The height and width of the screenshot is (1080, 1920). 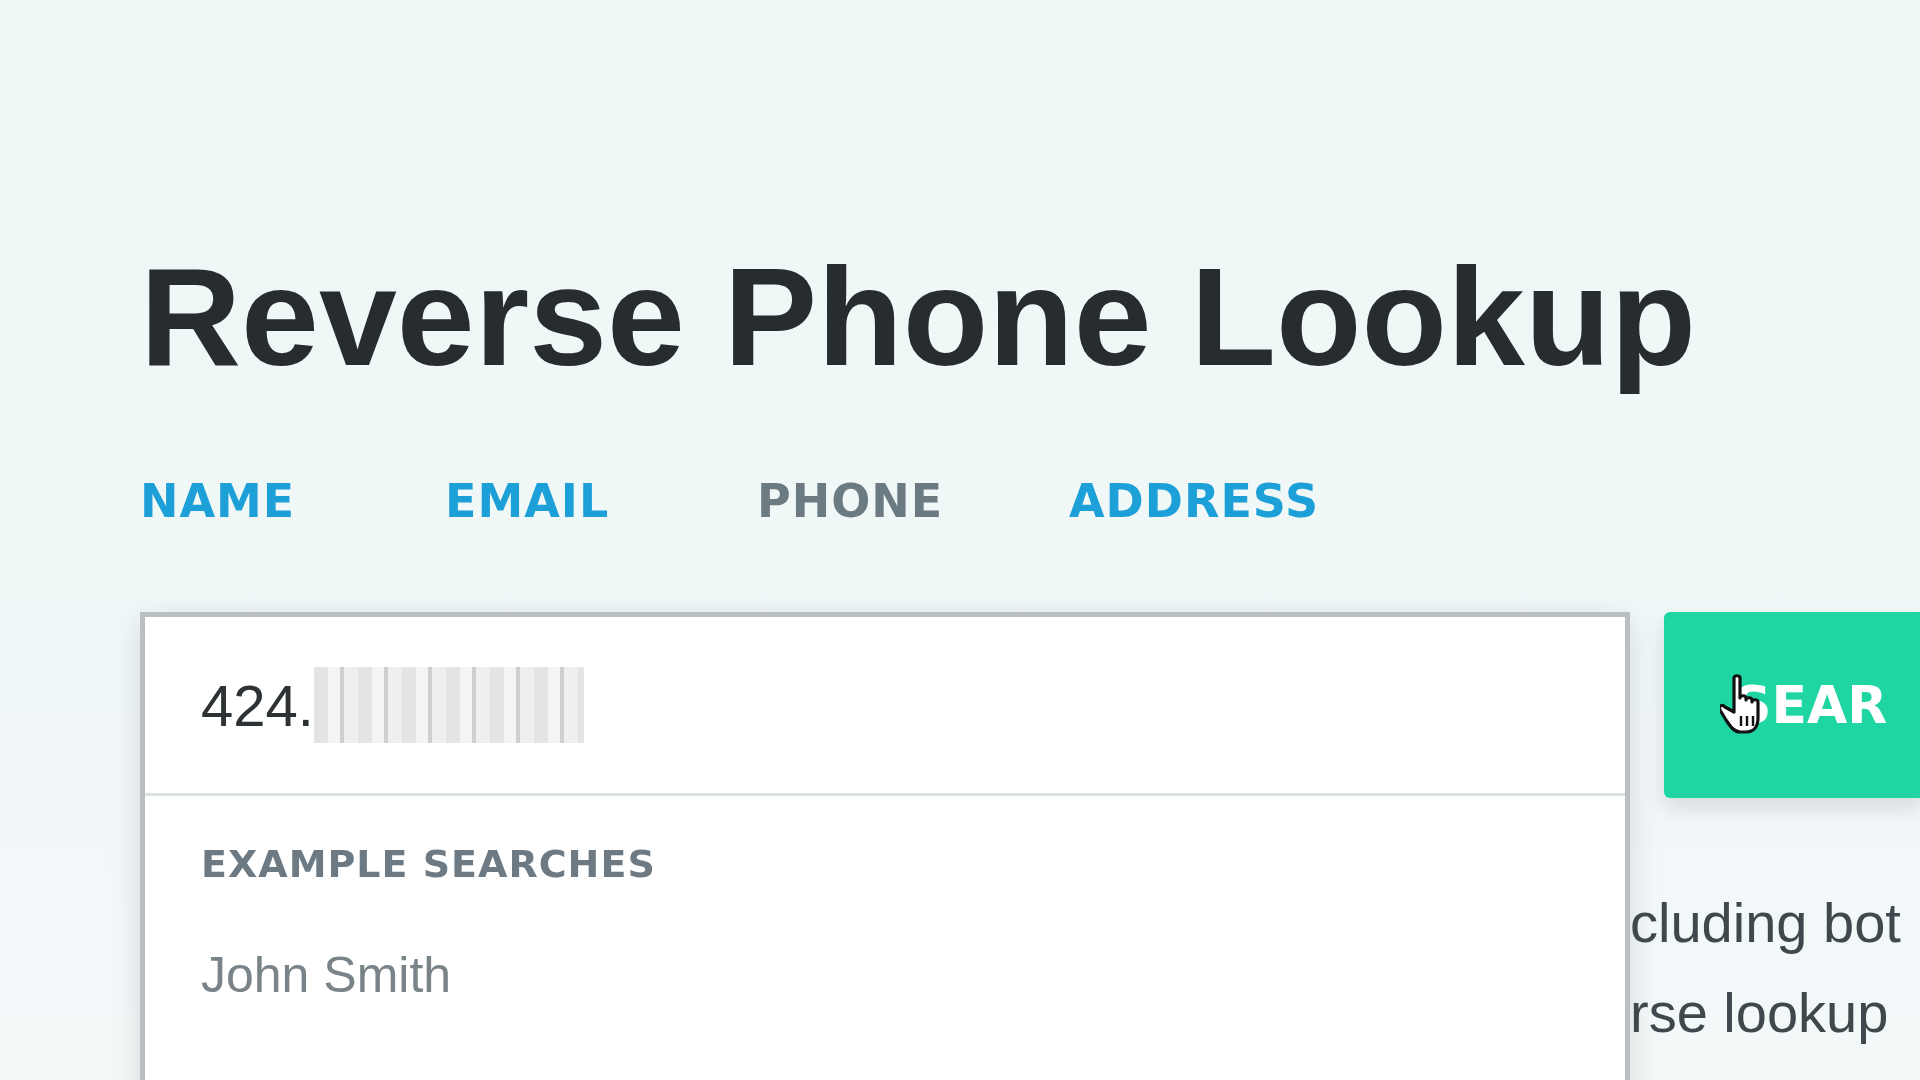 I want to click on search-tab: EMAIL, so click(x=601, y=501).